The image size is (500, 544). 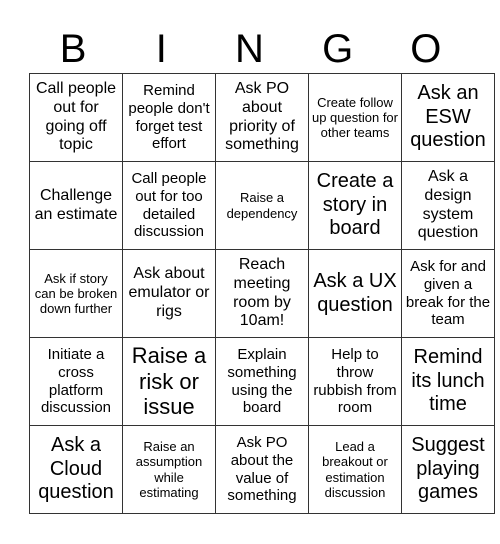 I want to click on bingo-cell: Challenge an estimate, so click(x=76, y=205).